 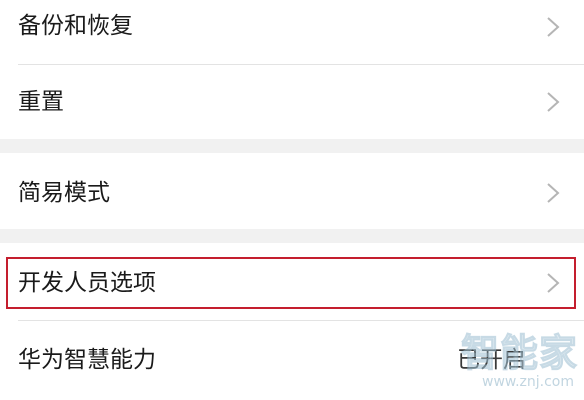 I want to click on settings-item-label: 开发人员选项, so click(x=87, y=283).